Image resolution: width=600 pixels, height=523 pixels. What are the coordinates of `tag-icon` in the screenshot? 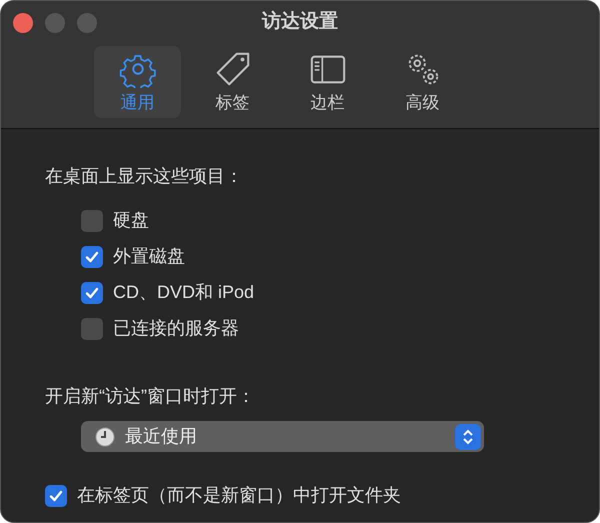 It's located at (233, 69).